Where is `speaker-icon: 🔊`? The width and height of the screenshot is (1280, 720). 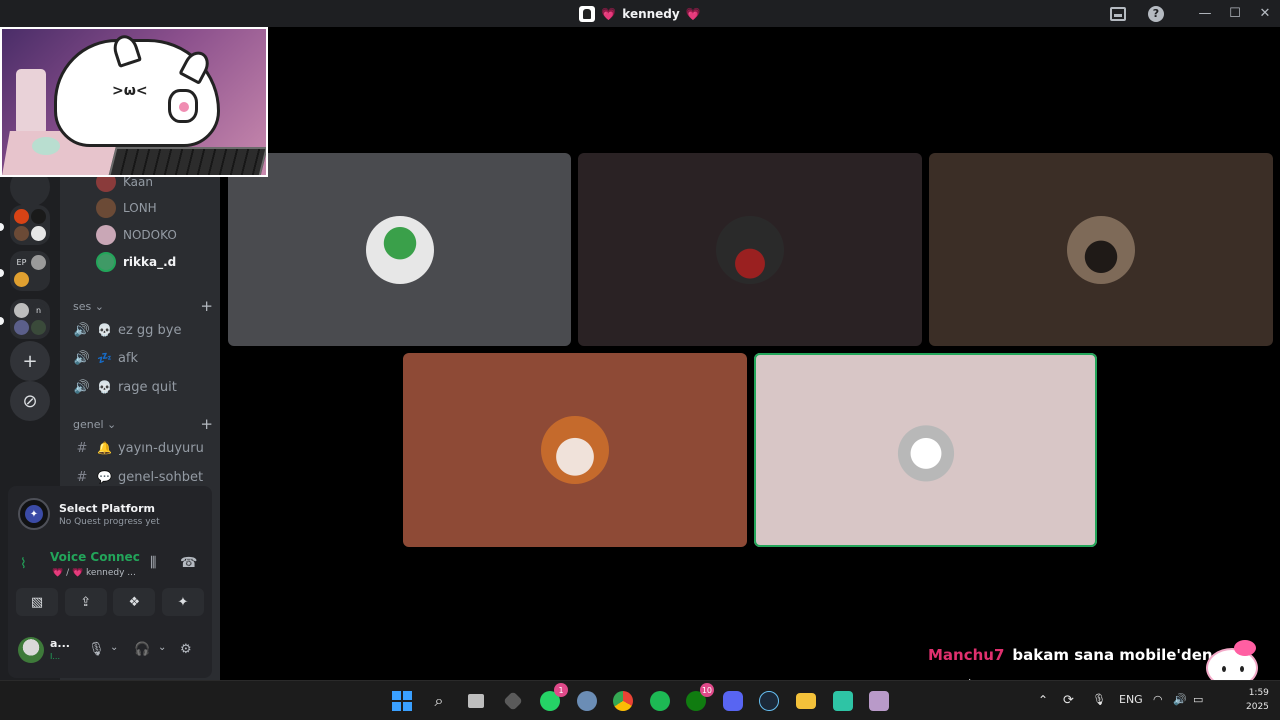 speaker-icon: 🔊 is located at coordinates (82, 358).